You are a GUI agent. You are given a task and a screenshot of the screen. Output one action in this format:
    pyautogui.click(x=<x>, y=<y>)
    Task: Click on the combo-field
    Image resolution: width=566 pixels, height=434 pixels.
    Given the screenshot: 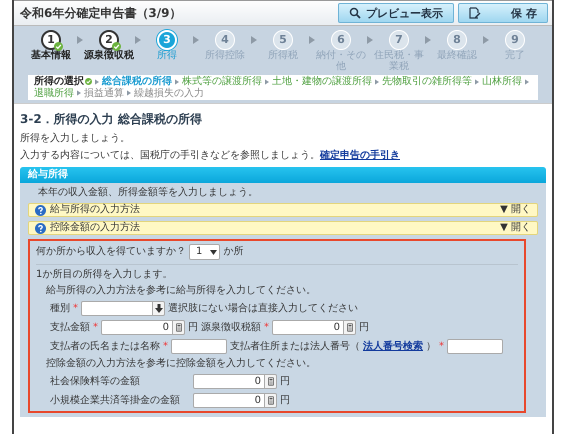 What is the action you would take?
    pyautogui.click(x=117, y=308)
    